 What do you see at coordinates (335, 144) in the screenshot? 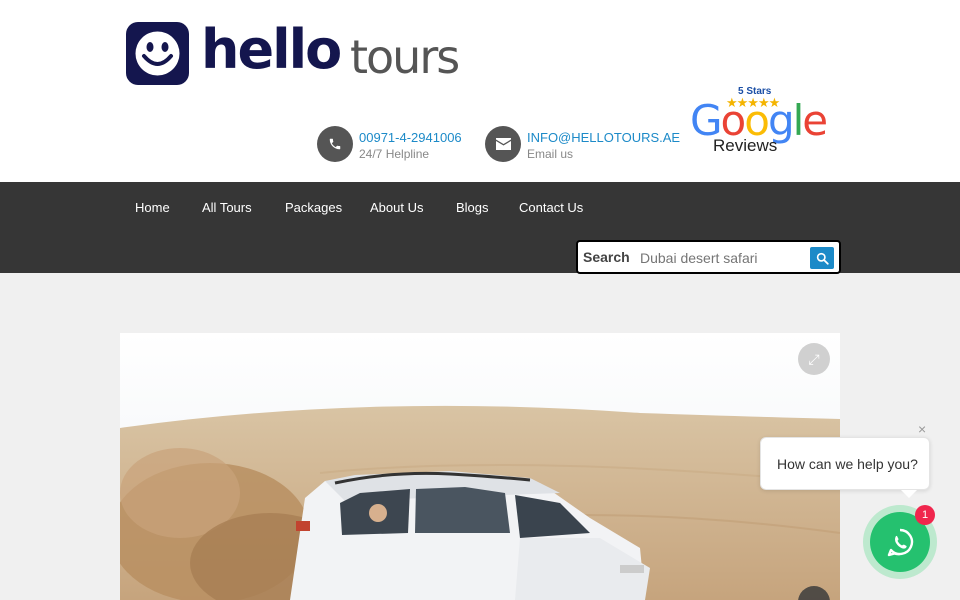
I see `phone-icon` at bounding box center [335, 144].